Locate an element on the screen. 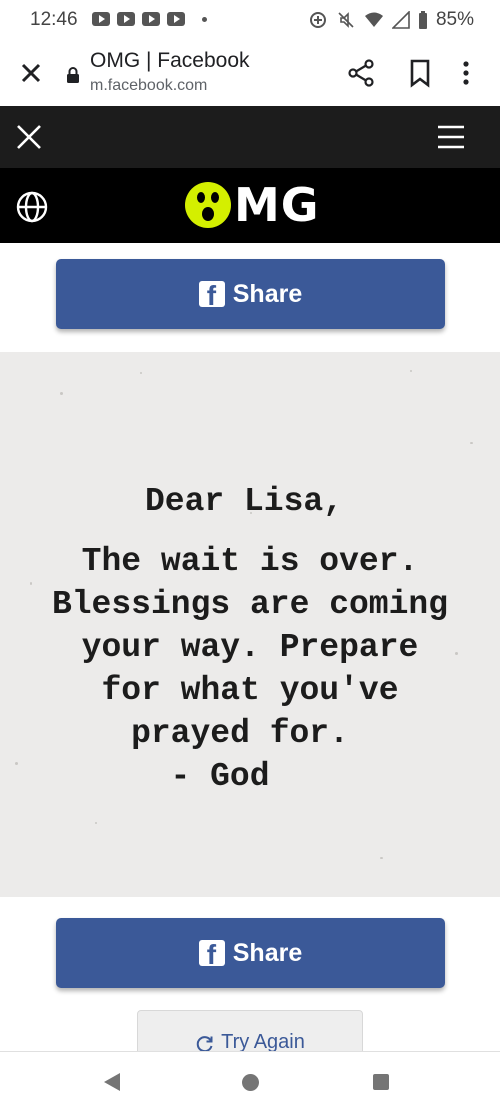 This screenshot has height=1112, width=500. status-bar: 12:46 85% is located at coordinates (250, 20).